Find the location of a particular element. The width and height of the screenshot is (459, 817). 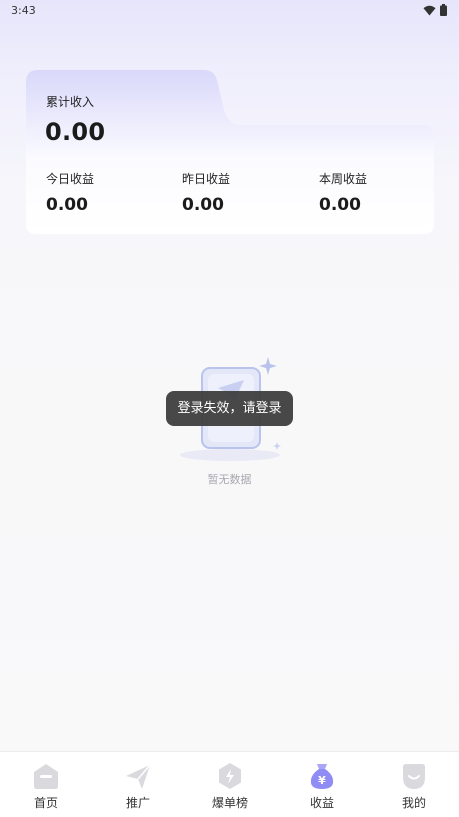

nav-label-mine: 我的 is located at coordinates (413, 803).